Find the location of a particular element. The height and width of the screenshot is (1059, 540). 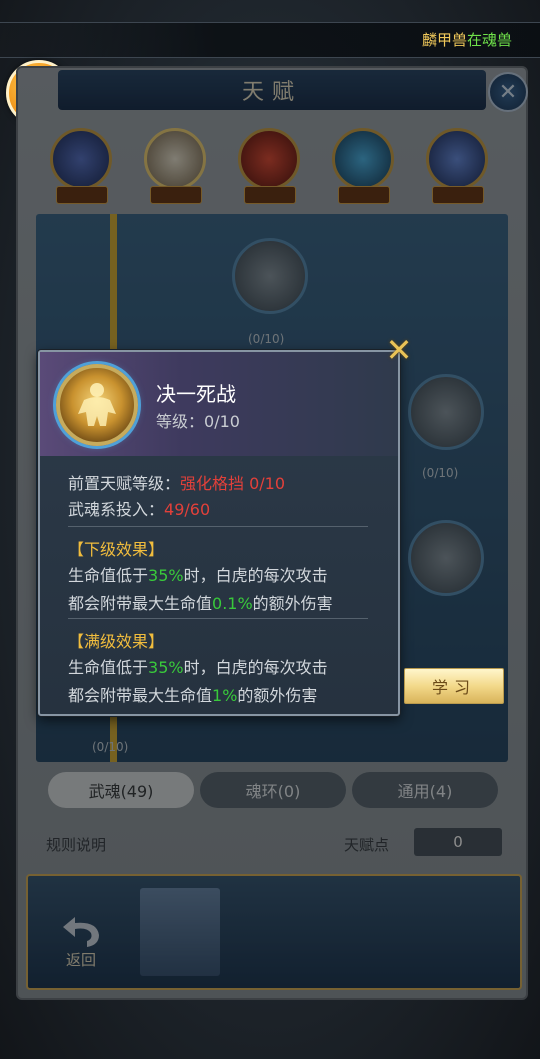

talent-points-value: 0 is located at coordinates (458, 842).